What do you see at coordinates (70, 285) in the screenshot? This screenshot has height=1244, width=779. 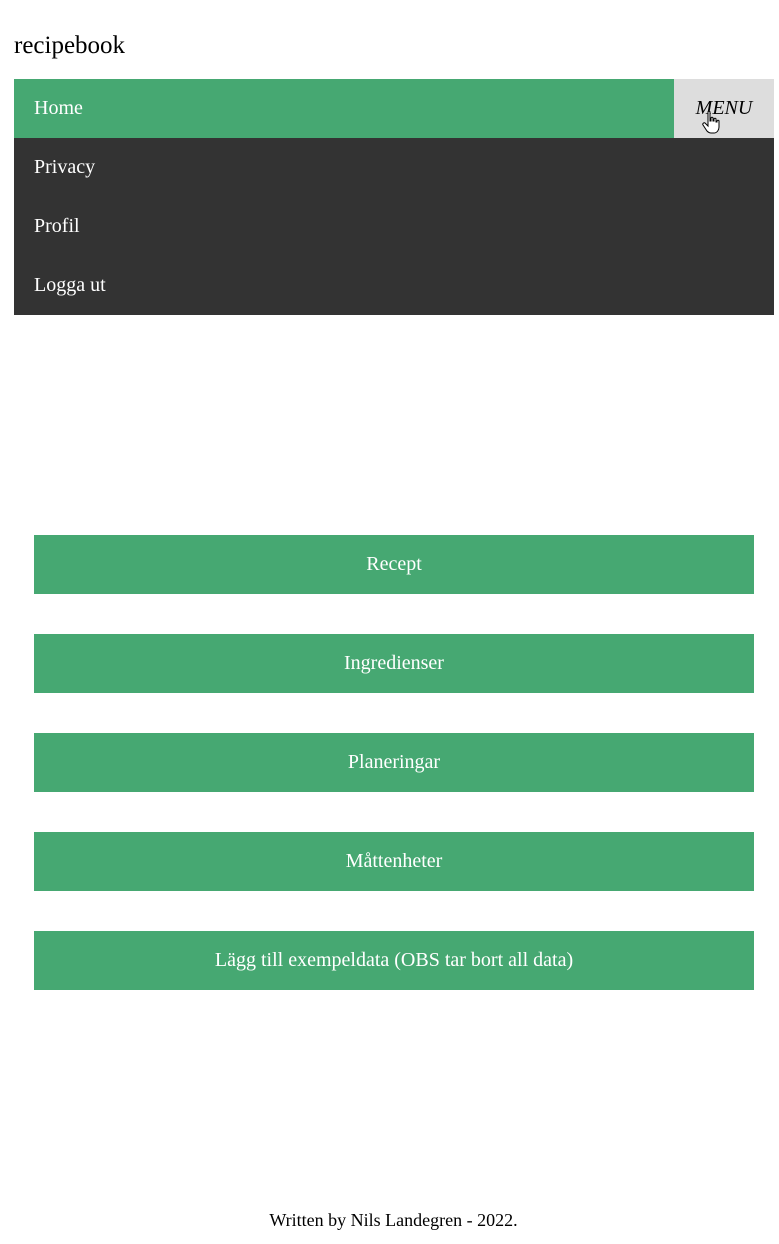 I see `nav-item-label: Logga ut` at bounding box center [70, 285].